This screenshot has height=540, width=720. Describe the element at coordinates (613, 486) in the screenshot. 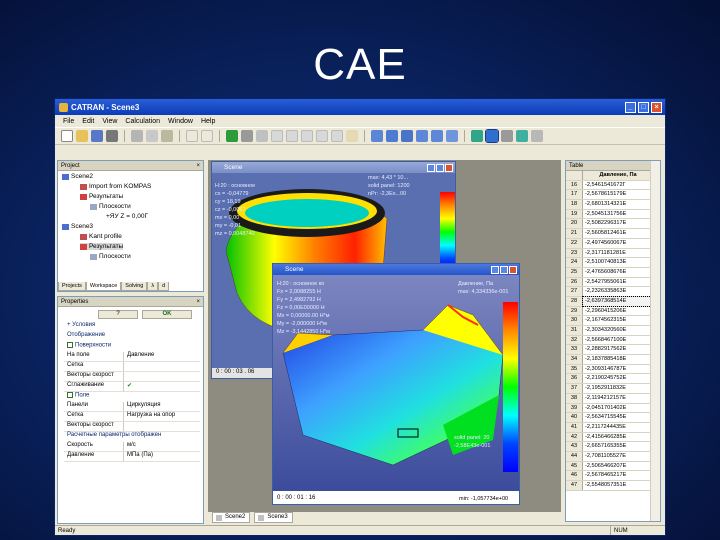

I see `table-row: 47 -2,5548057351Е` at that location.